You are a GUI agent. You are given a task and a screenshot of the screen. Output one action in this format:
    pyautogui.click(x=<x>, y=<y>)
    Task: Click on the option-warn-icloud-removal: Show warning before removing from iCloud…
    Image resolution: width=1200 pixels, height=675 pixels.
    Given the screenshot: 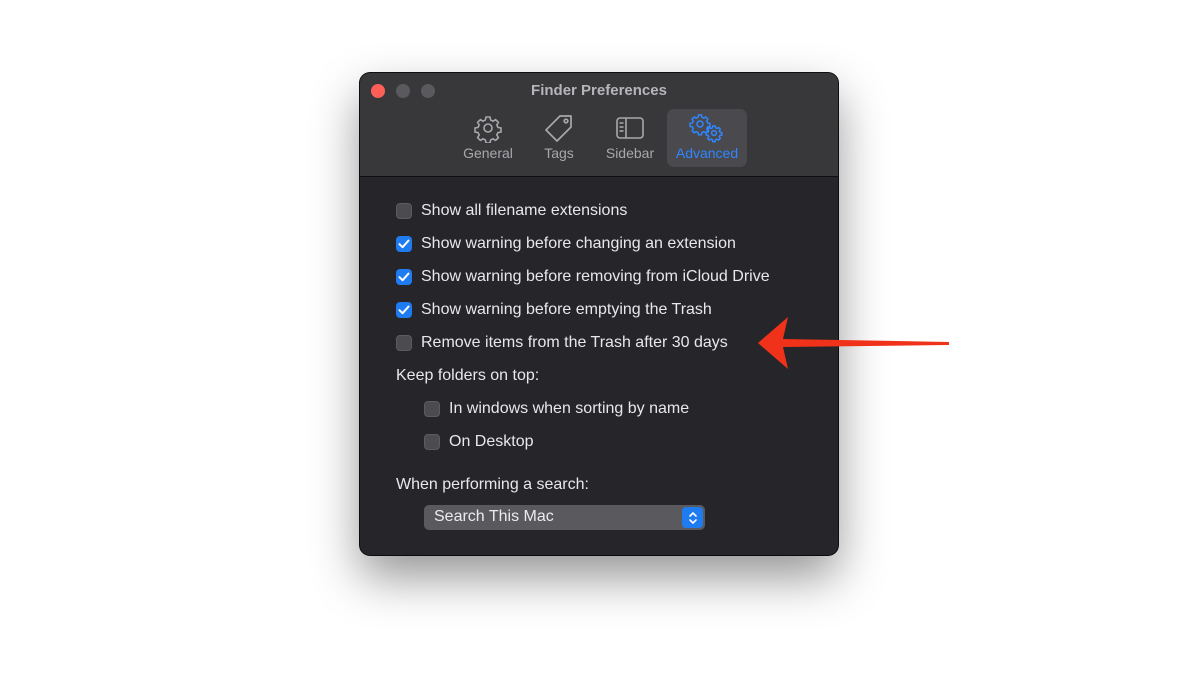 What is the action you would take?
    pyautogui.click(x=583, y=277)
    